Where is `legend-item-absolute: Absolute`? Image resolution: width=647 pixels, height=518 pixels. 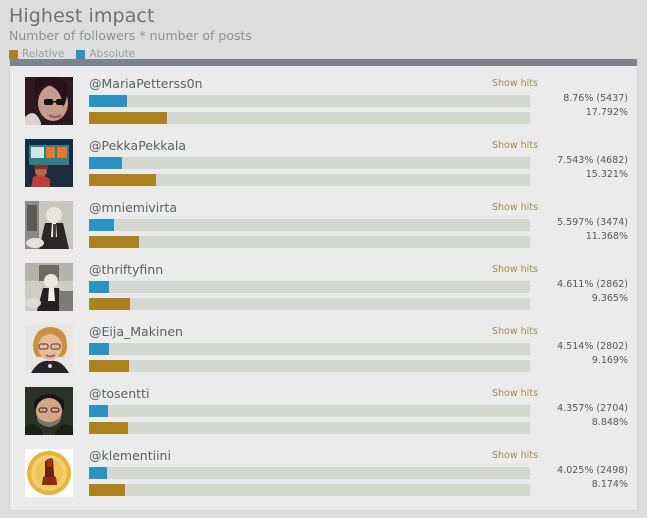
legend-item-absolute: Absolute is located at coordinates (106, 53).